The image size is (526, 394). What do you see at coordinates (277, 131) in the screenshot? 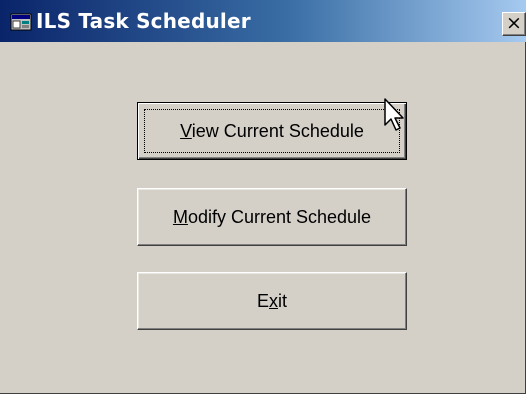
I see `label-rest: iew Current Schedule` at bounding box center [277, 131].